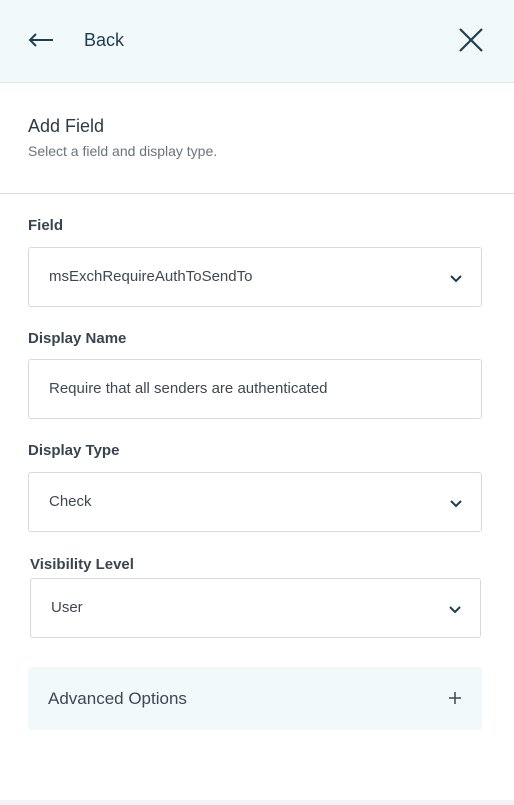  Describe the element at coordinates (123, 151) in the screenshot. I see `page-subtitle: Select a field and display type.` at that location.